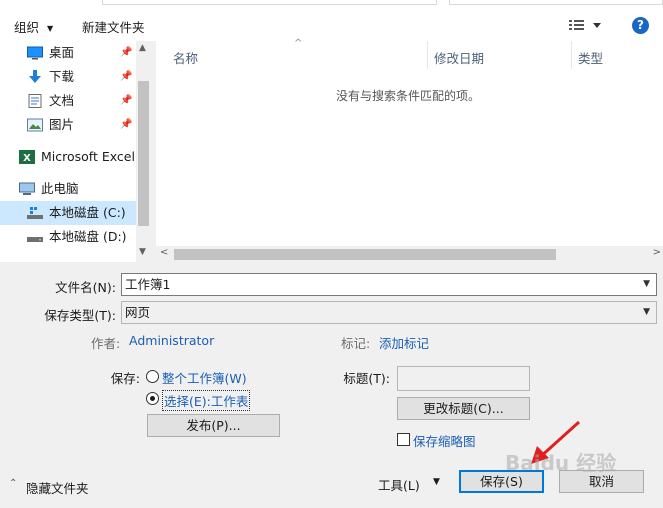  I want to click on selection-option: 选择(E):工作表, so click(206, 400).